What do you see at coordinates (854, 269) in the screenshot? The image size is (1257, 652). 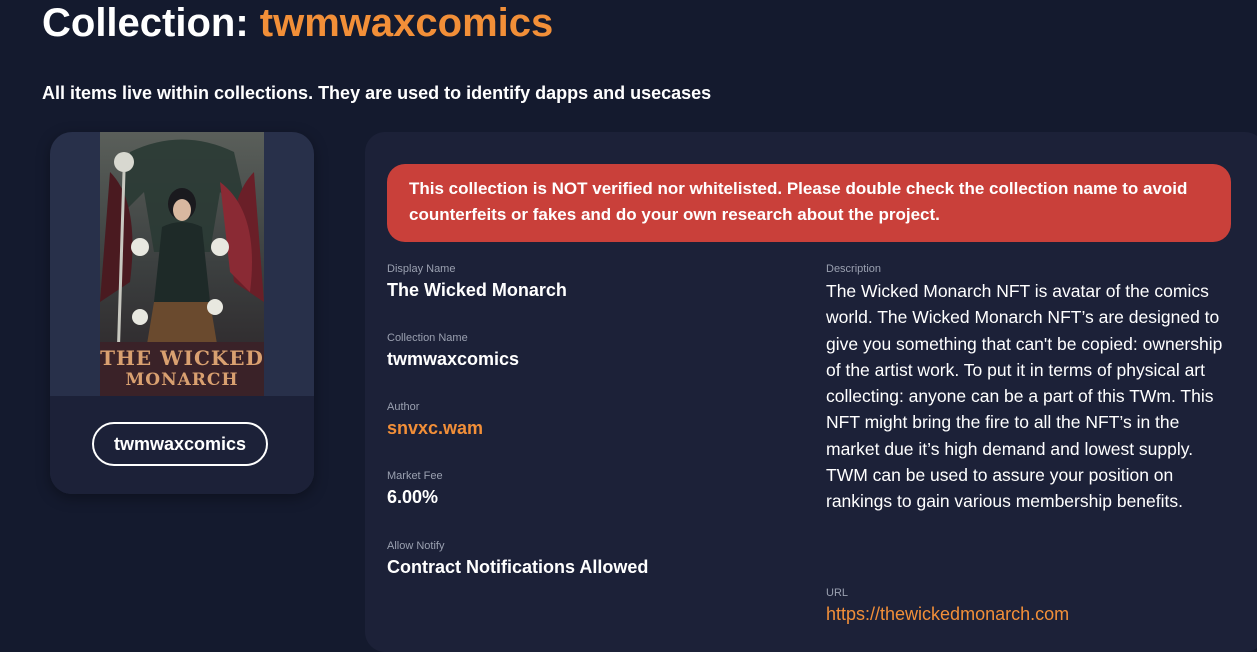 I see `description-label: Description` at bounding box center [854, 269].